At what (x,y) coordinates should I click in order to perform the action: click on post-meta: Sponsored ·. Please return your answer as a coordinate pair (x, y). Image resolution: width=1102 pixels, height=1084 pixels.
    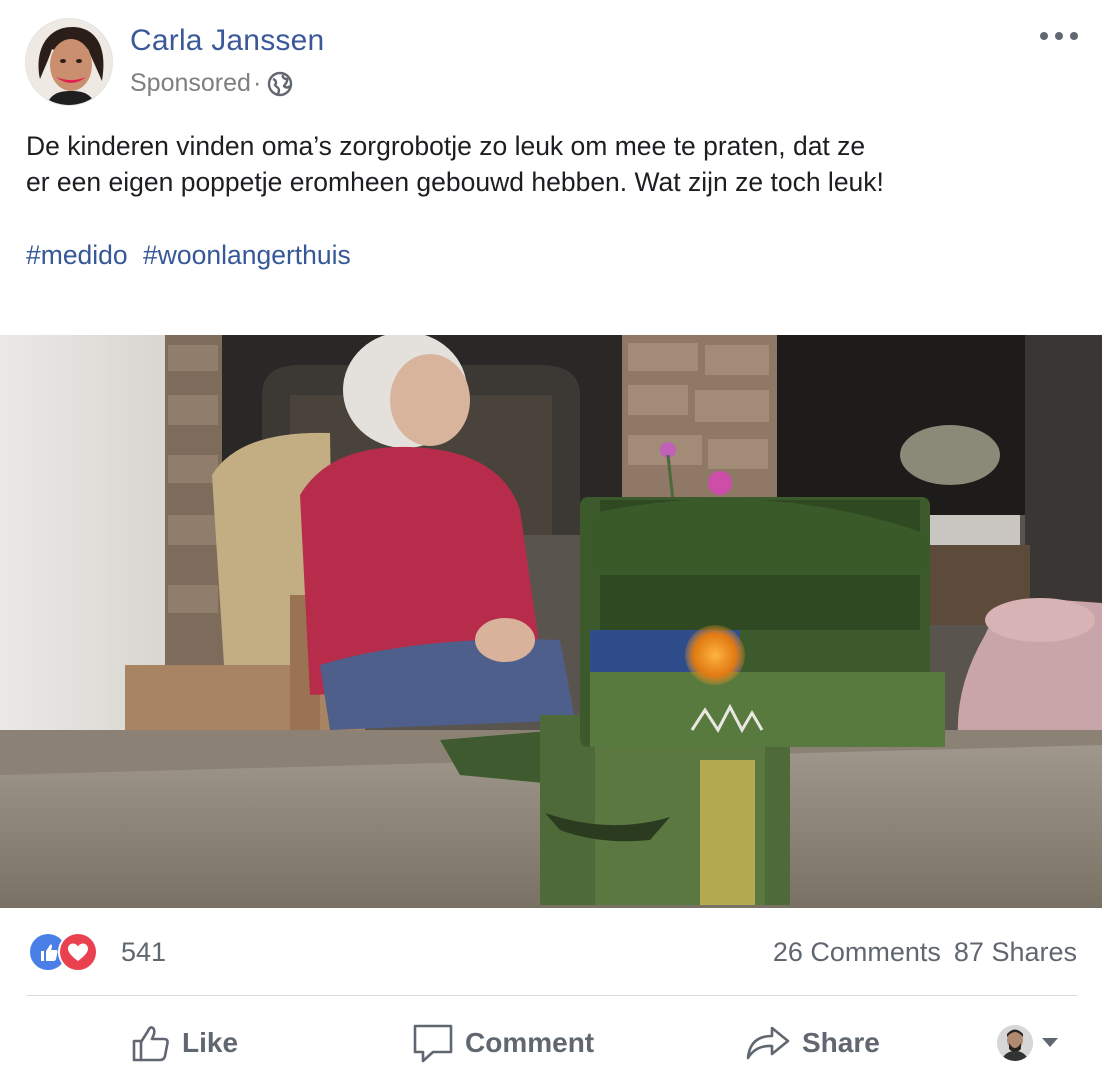
    Looking at the image, I should click on (211, 83).